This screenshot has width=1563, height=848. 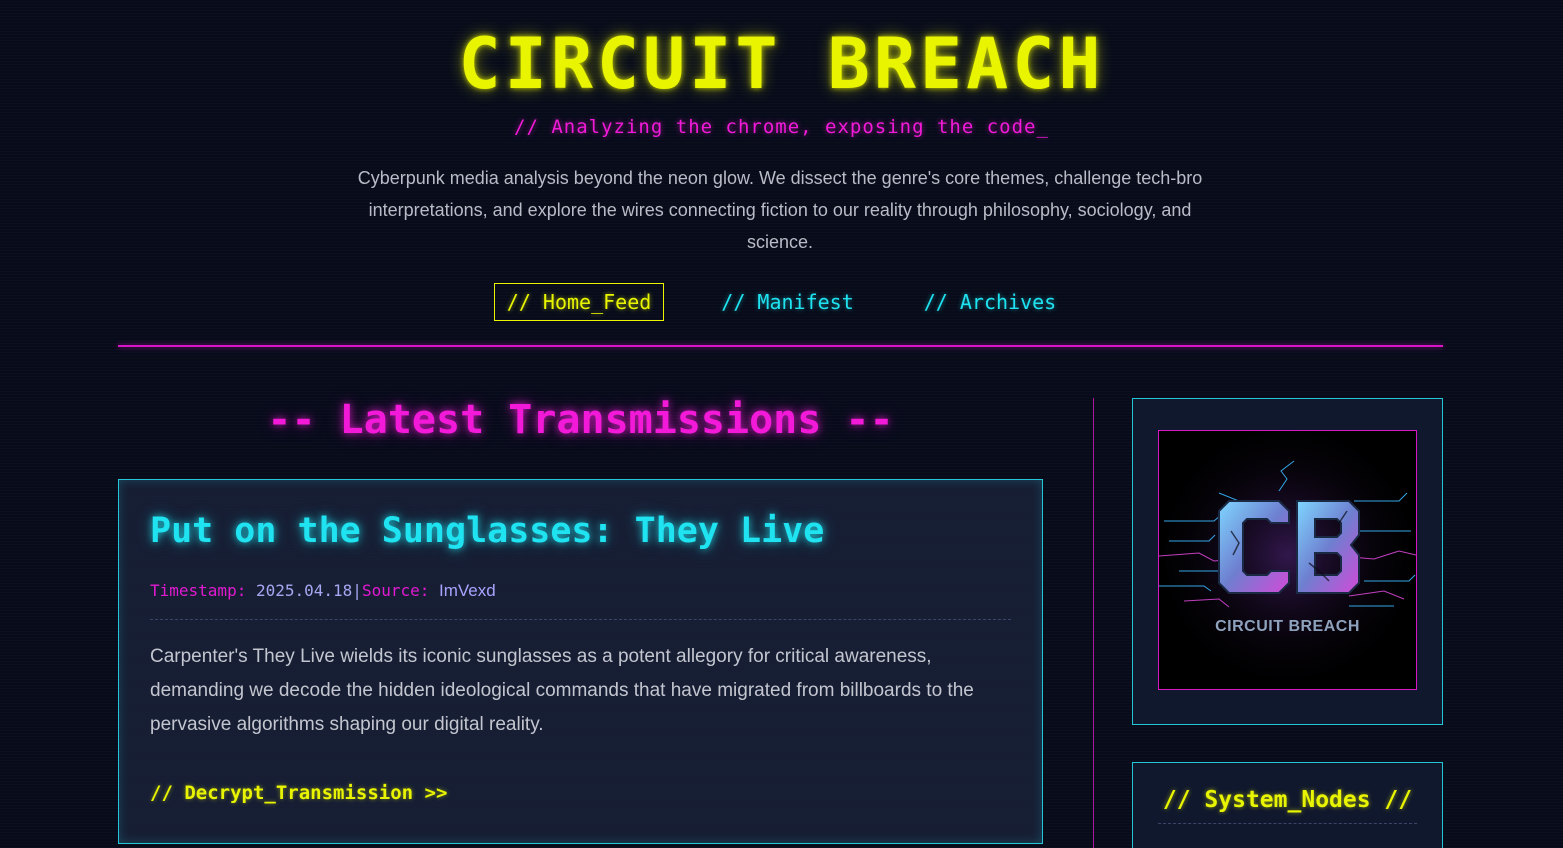 I want to click on timestamp-label: Timestamp:, so click(x=198, y=590).